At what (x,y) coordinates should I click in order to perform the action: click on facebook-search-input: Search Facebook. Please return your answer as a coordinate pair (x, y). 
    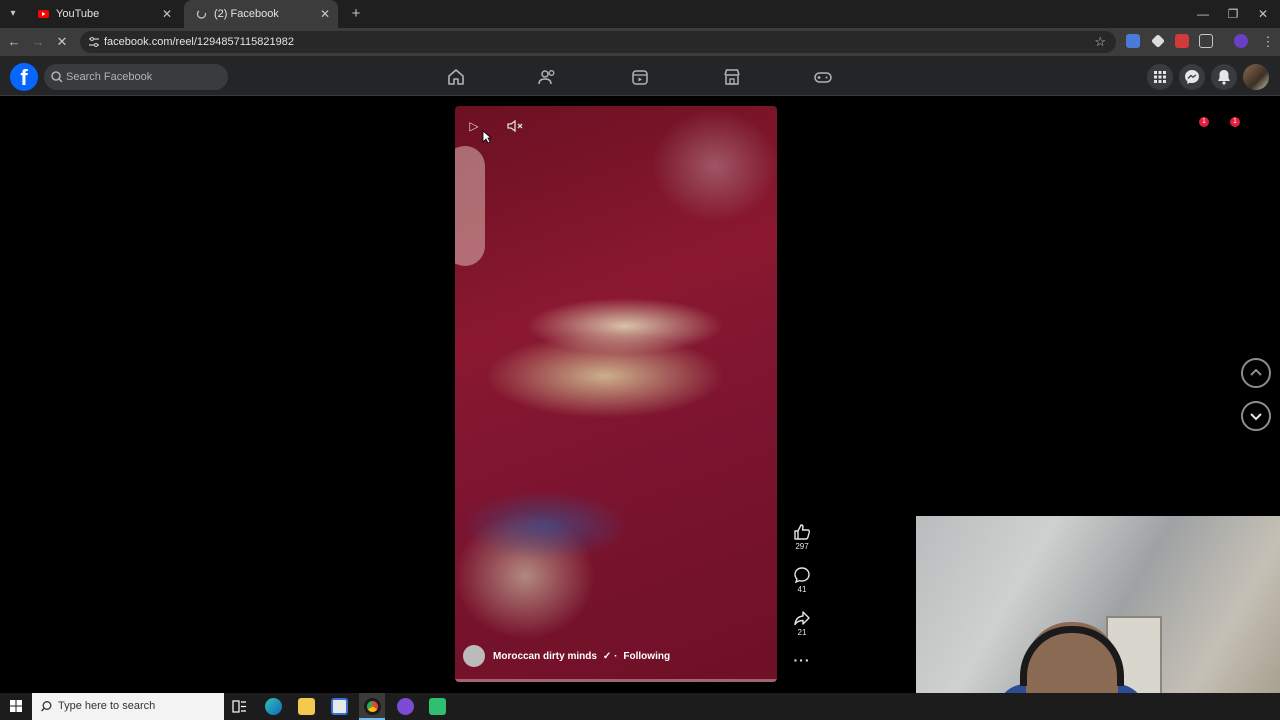
    Looking at the image, I should click on (136, 77).